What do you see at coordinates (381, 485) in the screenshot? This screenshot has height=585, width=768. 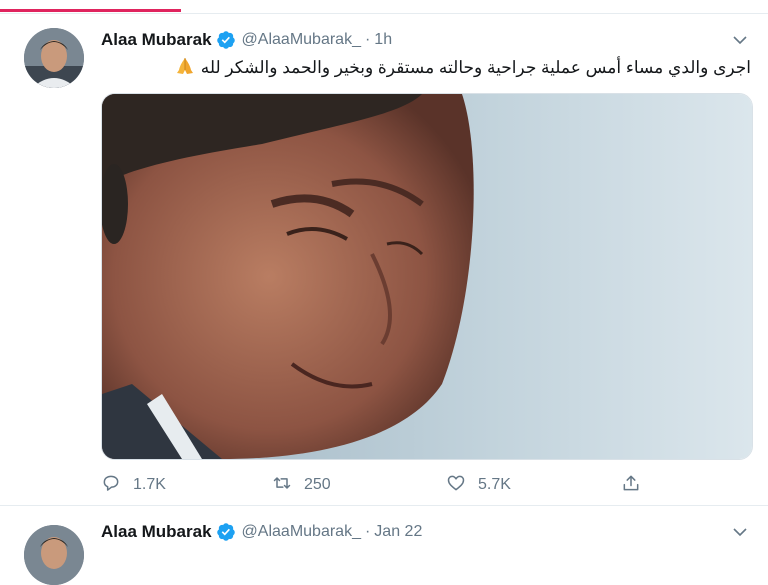 I see `tweet-actions: 1.7K 250 5.7K` at bounding box center [381, 485].